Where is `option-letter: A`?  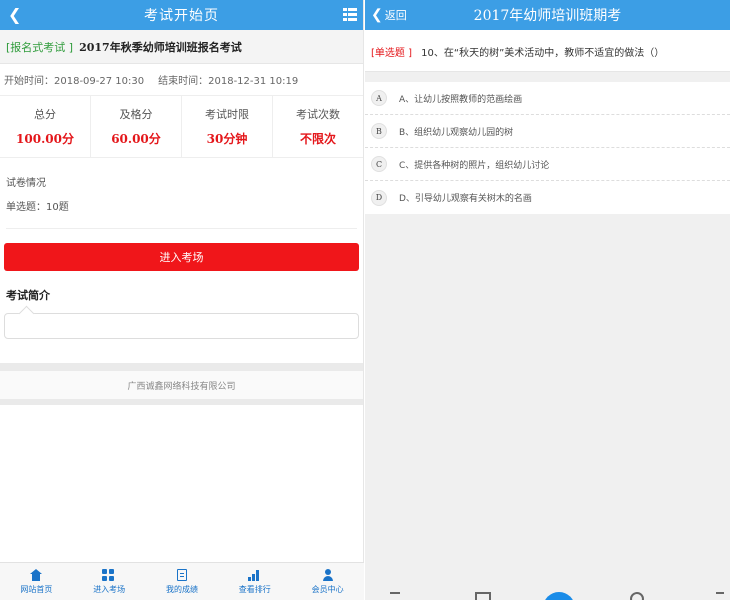
option-letter: A is located at coordinates (379, 98).